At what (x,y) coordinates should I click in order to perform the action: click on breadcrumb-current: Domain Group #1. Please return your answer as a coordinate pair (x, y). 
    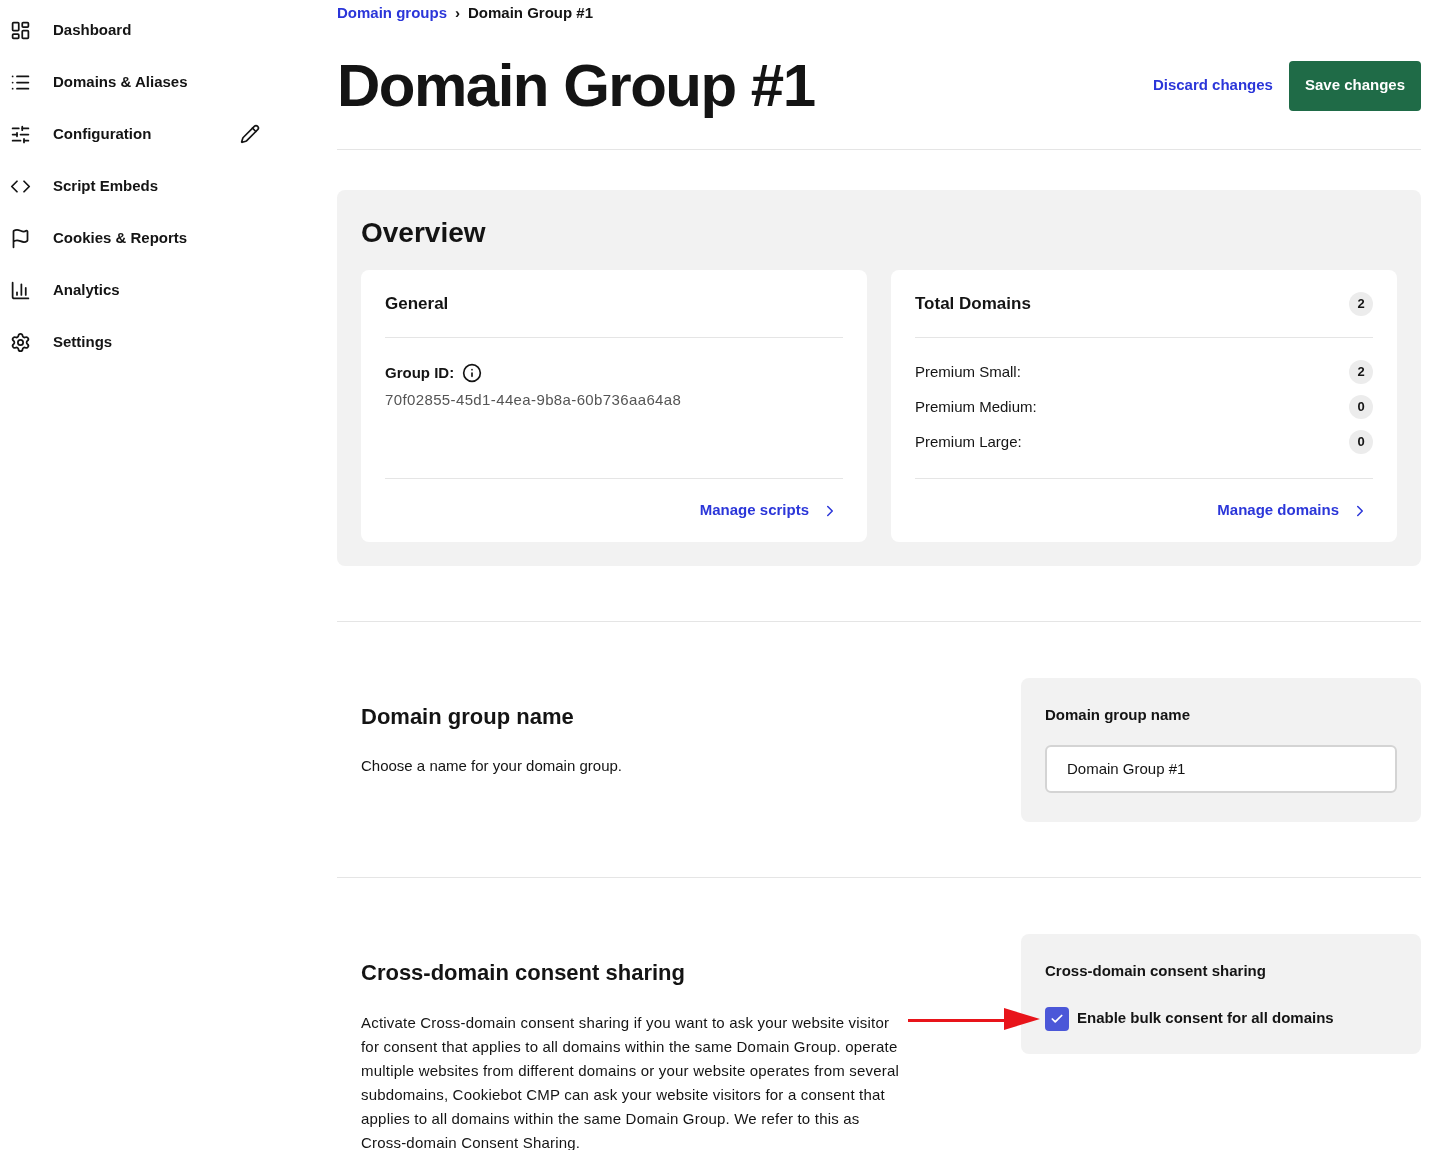
    Looking at the image, I should click on (531, 12).